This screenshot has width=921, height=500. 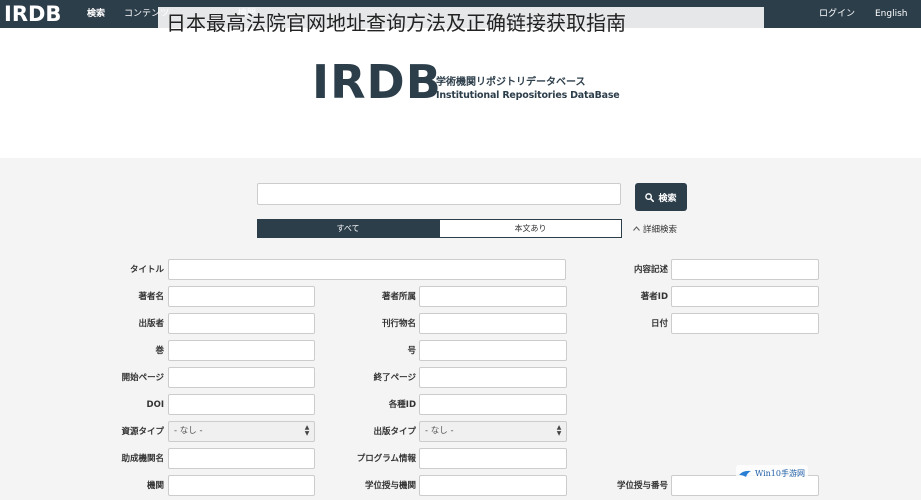 What do you see at coordinates (155, 405) in the screenshot?
I see `label-doi: DOI` at bounding box center [155, 405].